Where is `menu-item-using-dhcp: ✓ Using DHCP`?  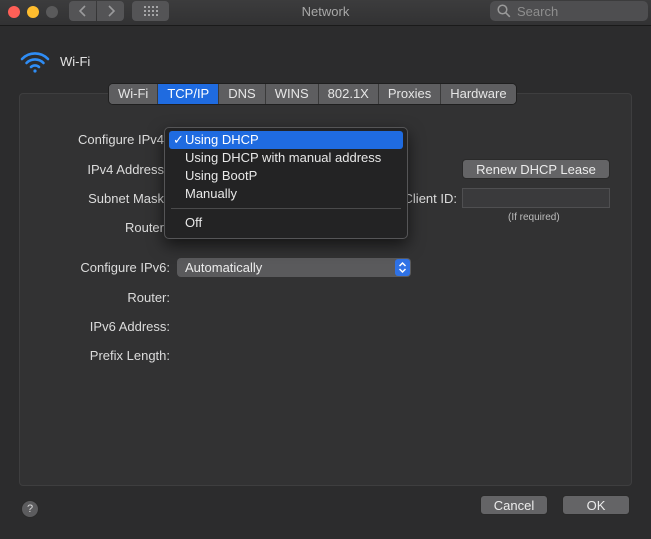 menu-item-using-dhcp: ✓ Using DHCP is located at coordinates (286, 140).